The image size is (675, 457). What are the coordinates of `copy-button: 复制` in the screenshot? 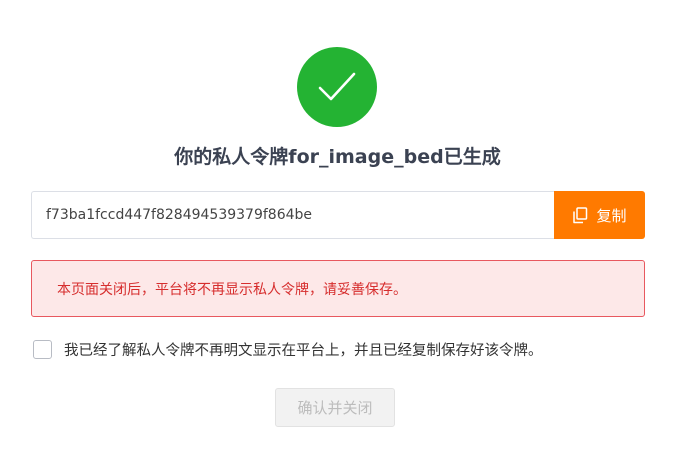 It's located at (599, 215).